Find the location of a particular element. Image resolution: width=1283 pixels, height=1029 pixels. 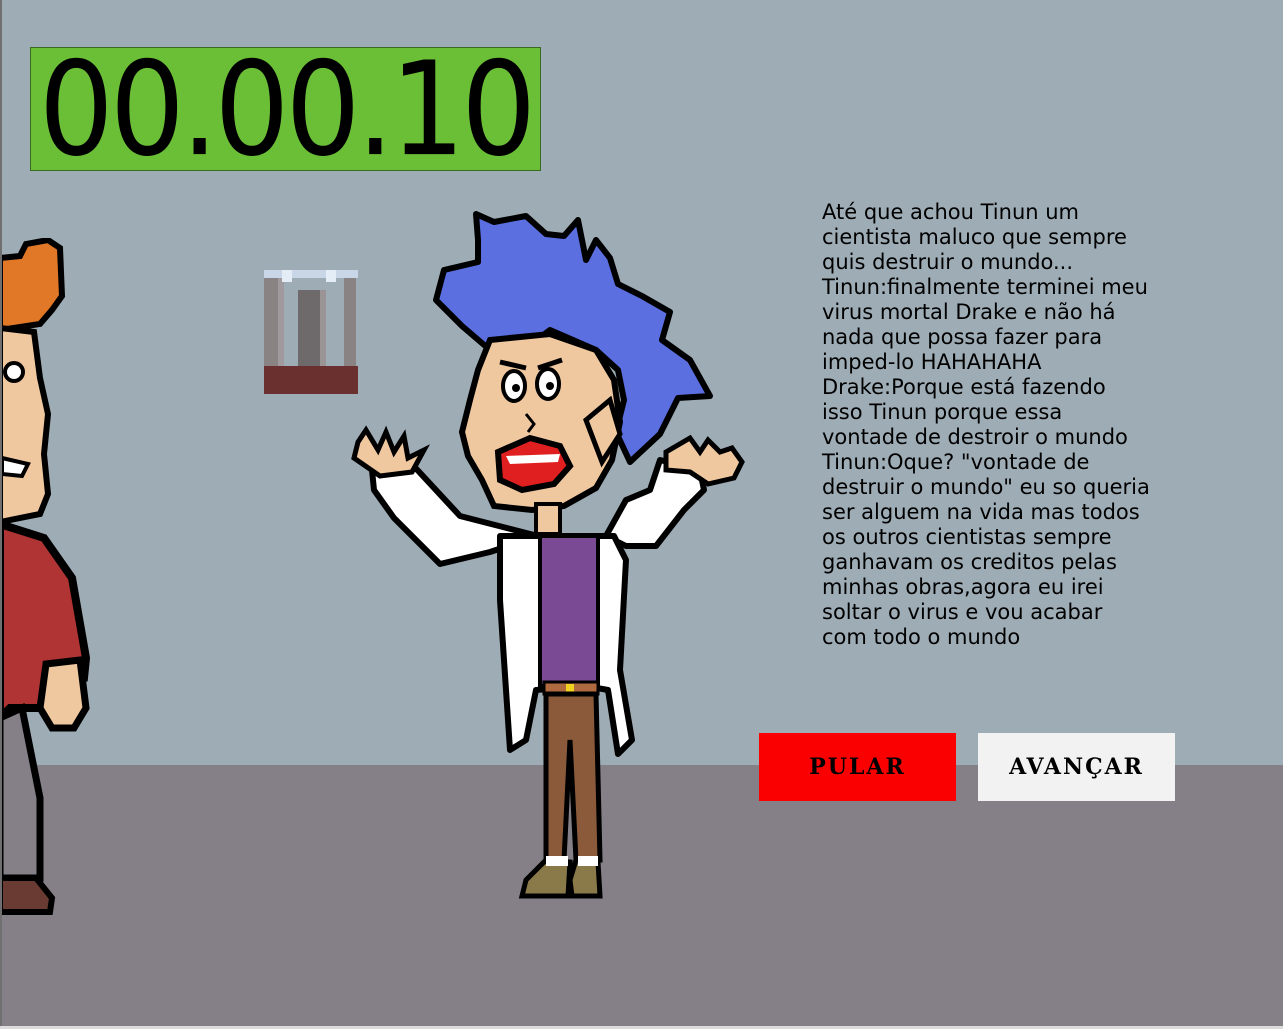

window-edge-left is located at coordinates (1, 514).